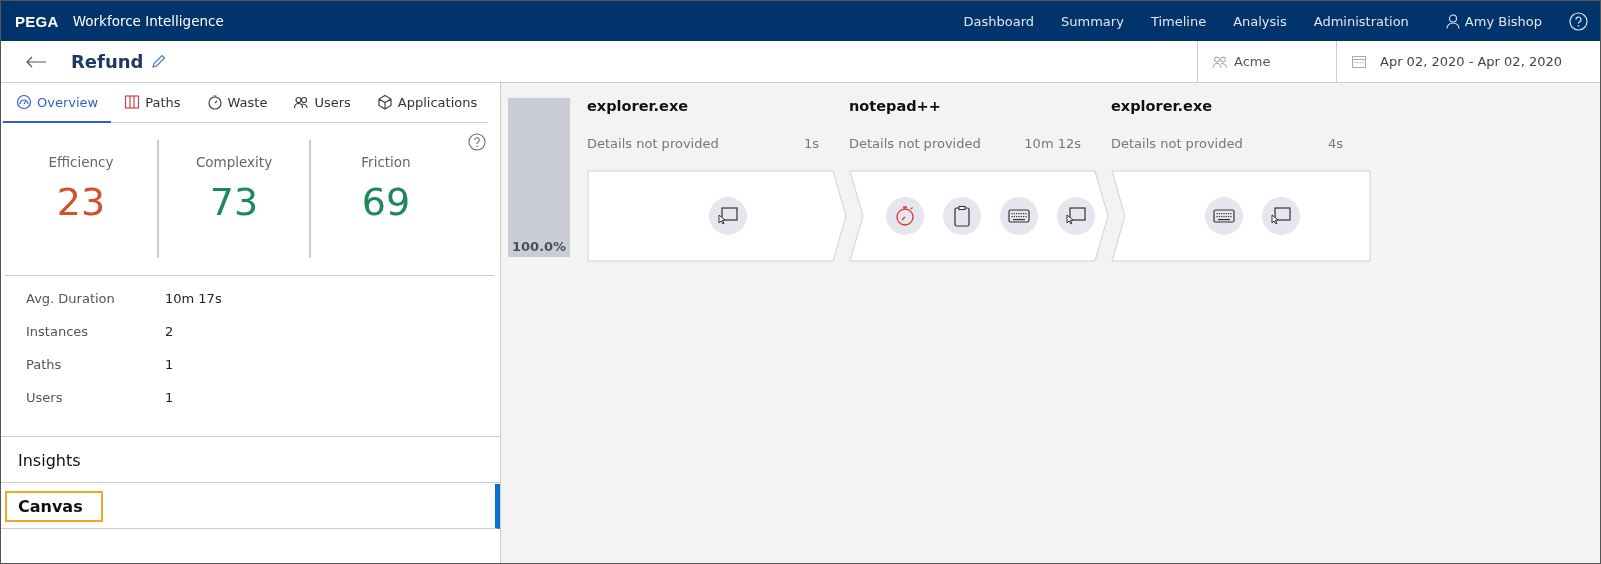 The width and height of the screenshot is (1601, 564). What do you see at coordinates (214, 102) in the screenshot?
I see `stopwatch-icon` at bounding box center [214, 102].